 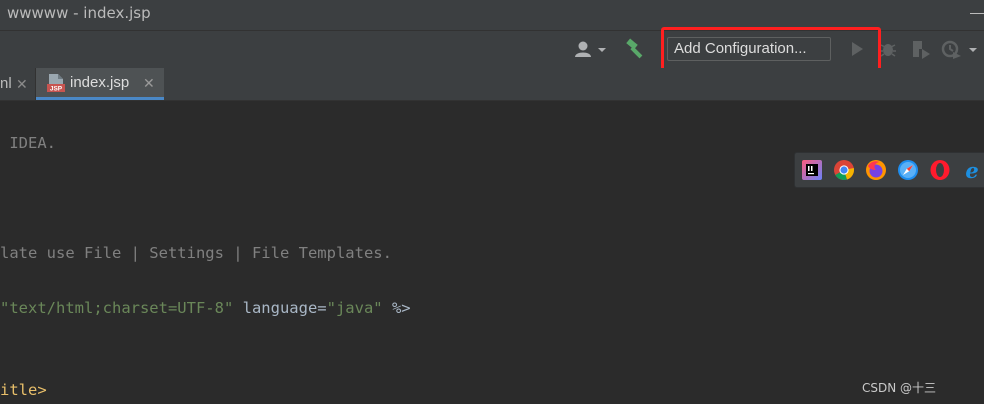 I want to click on profile-icon, so click(x=961, y=49).